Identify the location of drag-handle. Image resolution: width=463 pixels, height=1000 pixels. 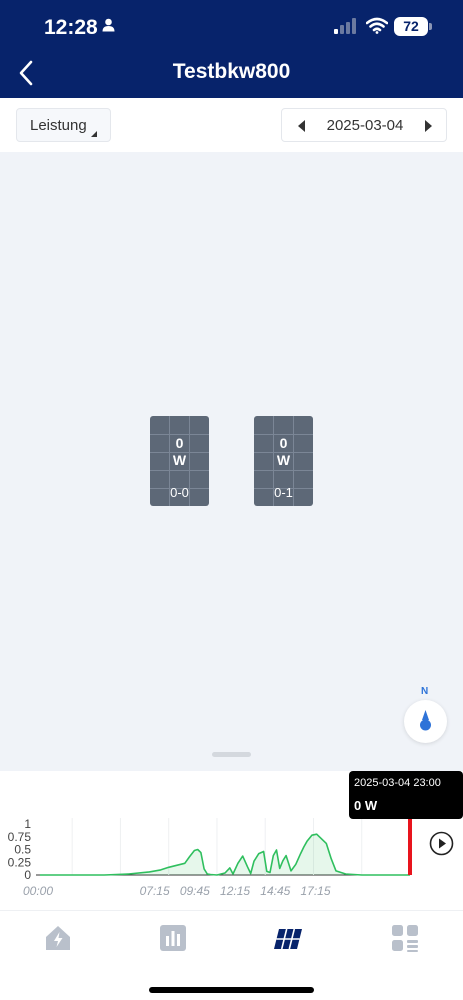
(231, 754).